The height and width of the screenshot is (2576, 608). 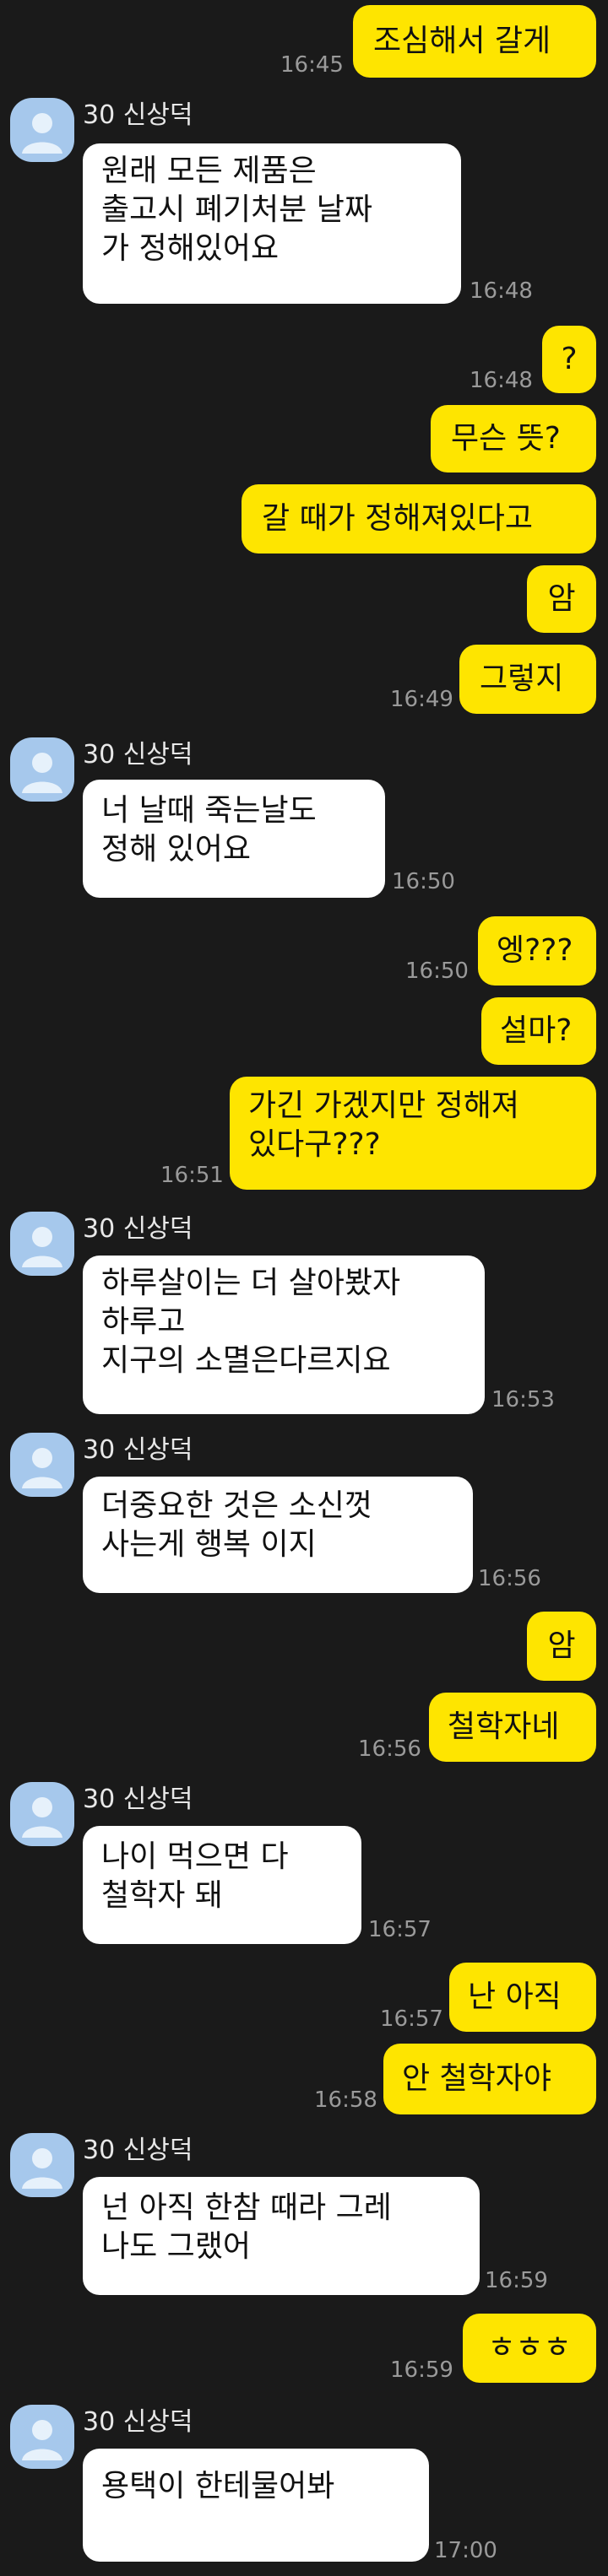 What do you see at coordinates (489, 2079) in the screenshot?
I see `outgoing-message: 안 철학자야` at bounding box center [489, 2079].